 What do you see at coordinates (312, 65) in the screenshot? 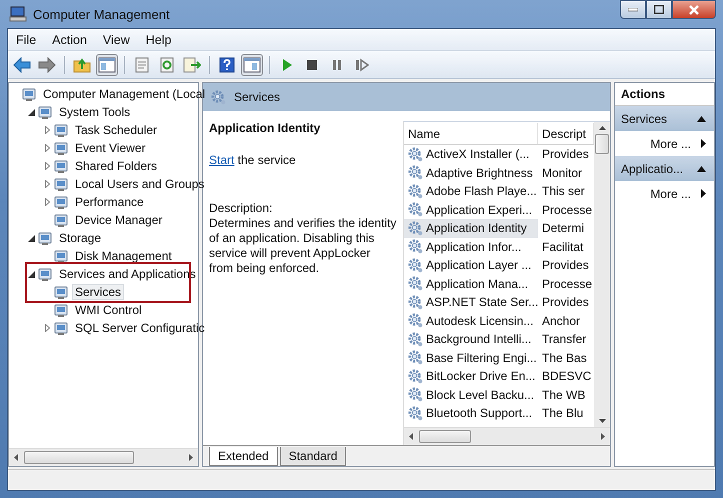
I see `stop-icon` at bounding box center [312, 65].